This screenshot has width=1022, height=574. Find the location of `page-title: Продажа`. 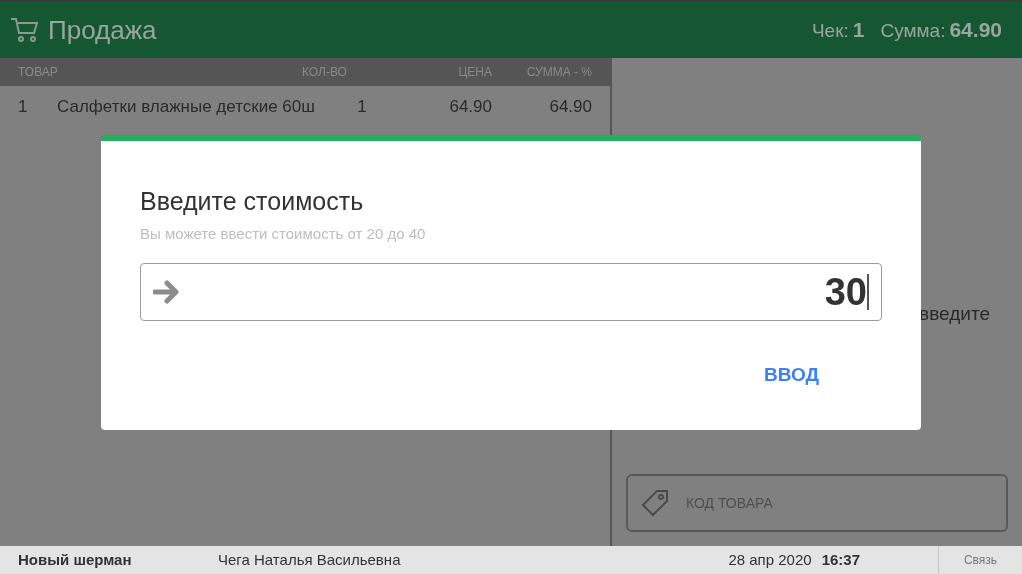

page-title: Продажа is located at coordinates (102, 30).